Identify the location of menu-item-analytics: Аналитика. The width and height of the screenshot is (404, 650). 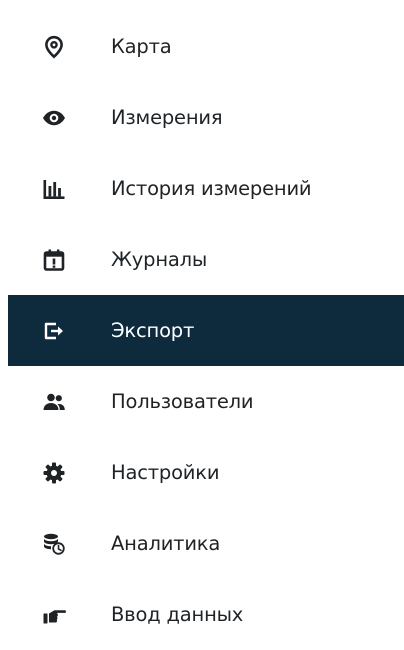
(206, 543).